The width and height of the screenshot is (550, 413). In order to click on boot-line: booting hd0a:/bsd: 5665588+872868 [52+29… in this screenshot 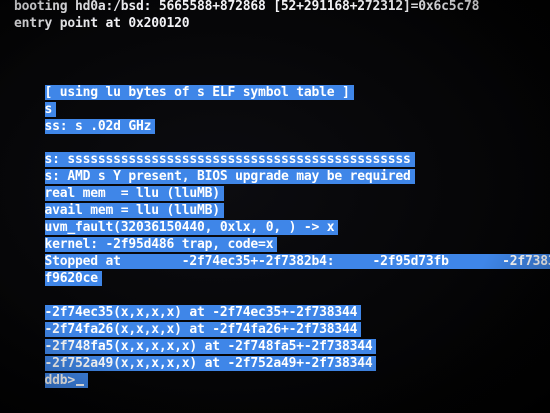, I will do `click(247, 7)`.